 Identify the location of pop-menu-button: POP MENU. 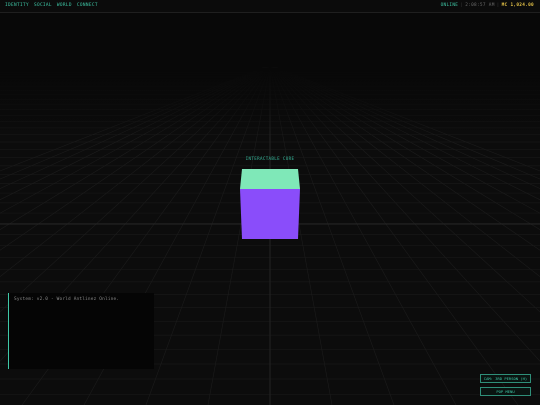
(505, 391).